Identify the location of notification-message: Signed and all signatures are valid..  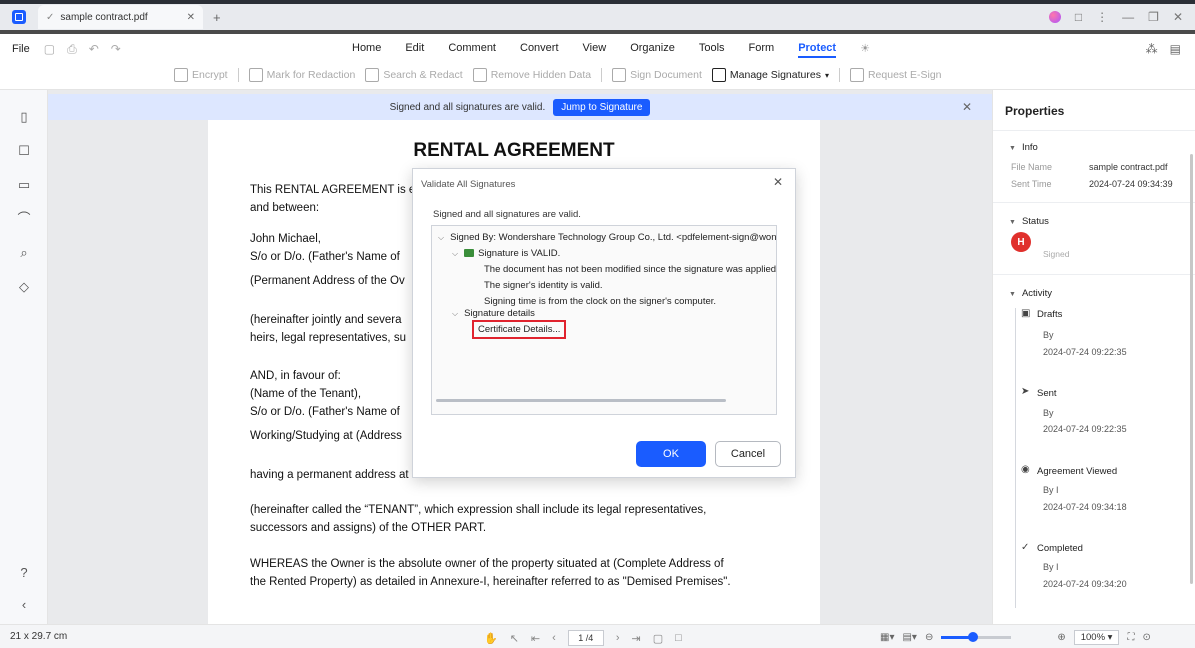
(467, 107).